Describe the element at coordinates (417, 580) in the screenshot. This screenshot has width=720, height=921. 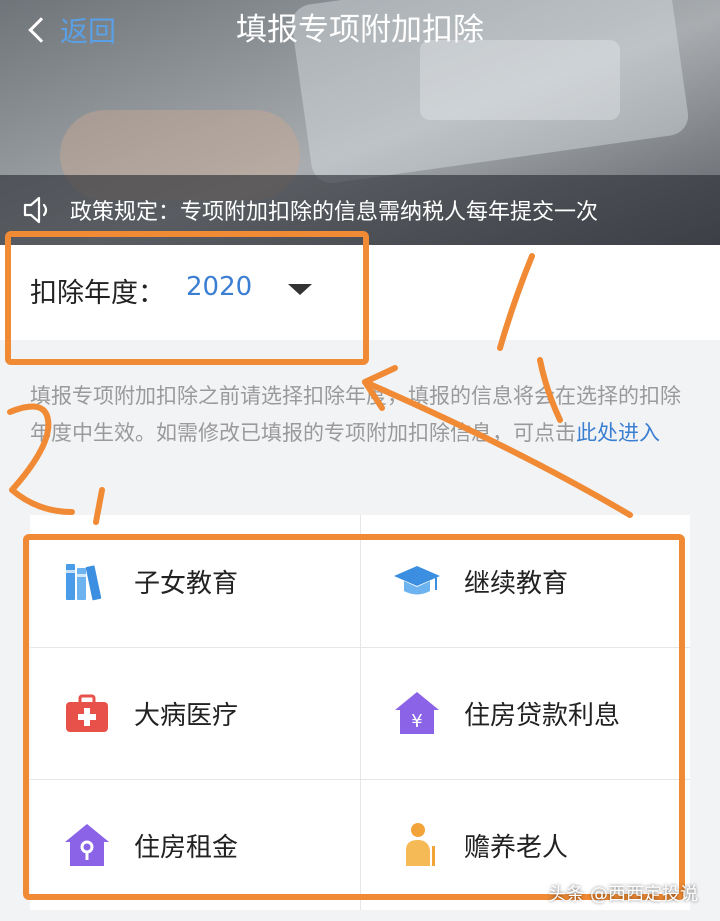
I see `graduation-cap-icon` at that location.